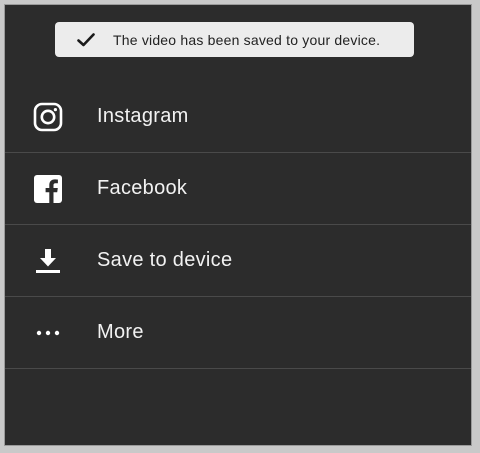 The width and height of the screenshot is (480, 453). What do you see at coordinates (143, 116) in the screenshot?
I see `share-option-label: Instagram` at bounding box center [143, 116].